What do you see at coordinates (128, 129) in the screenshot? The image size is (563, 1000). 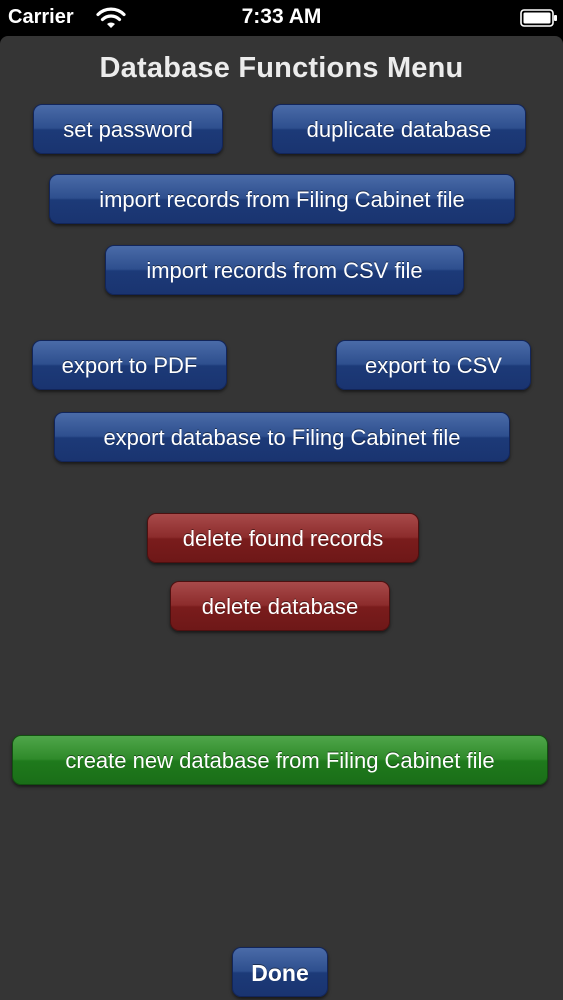 I see `set-password-button: set password` at bounding box center [128, 129].